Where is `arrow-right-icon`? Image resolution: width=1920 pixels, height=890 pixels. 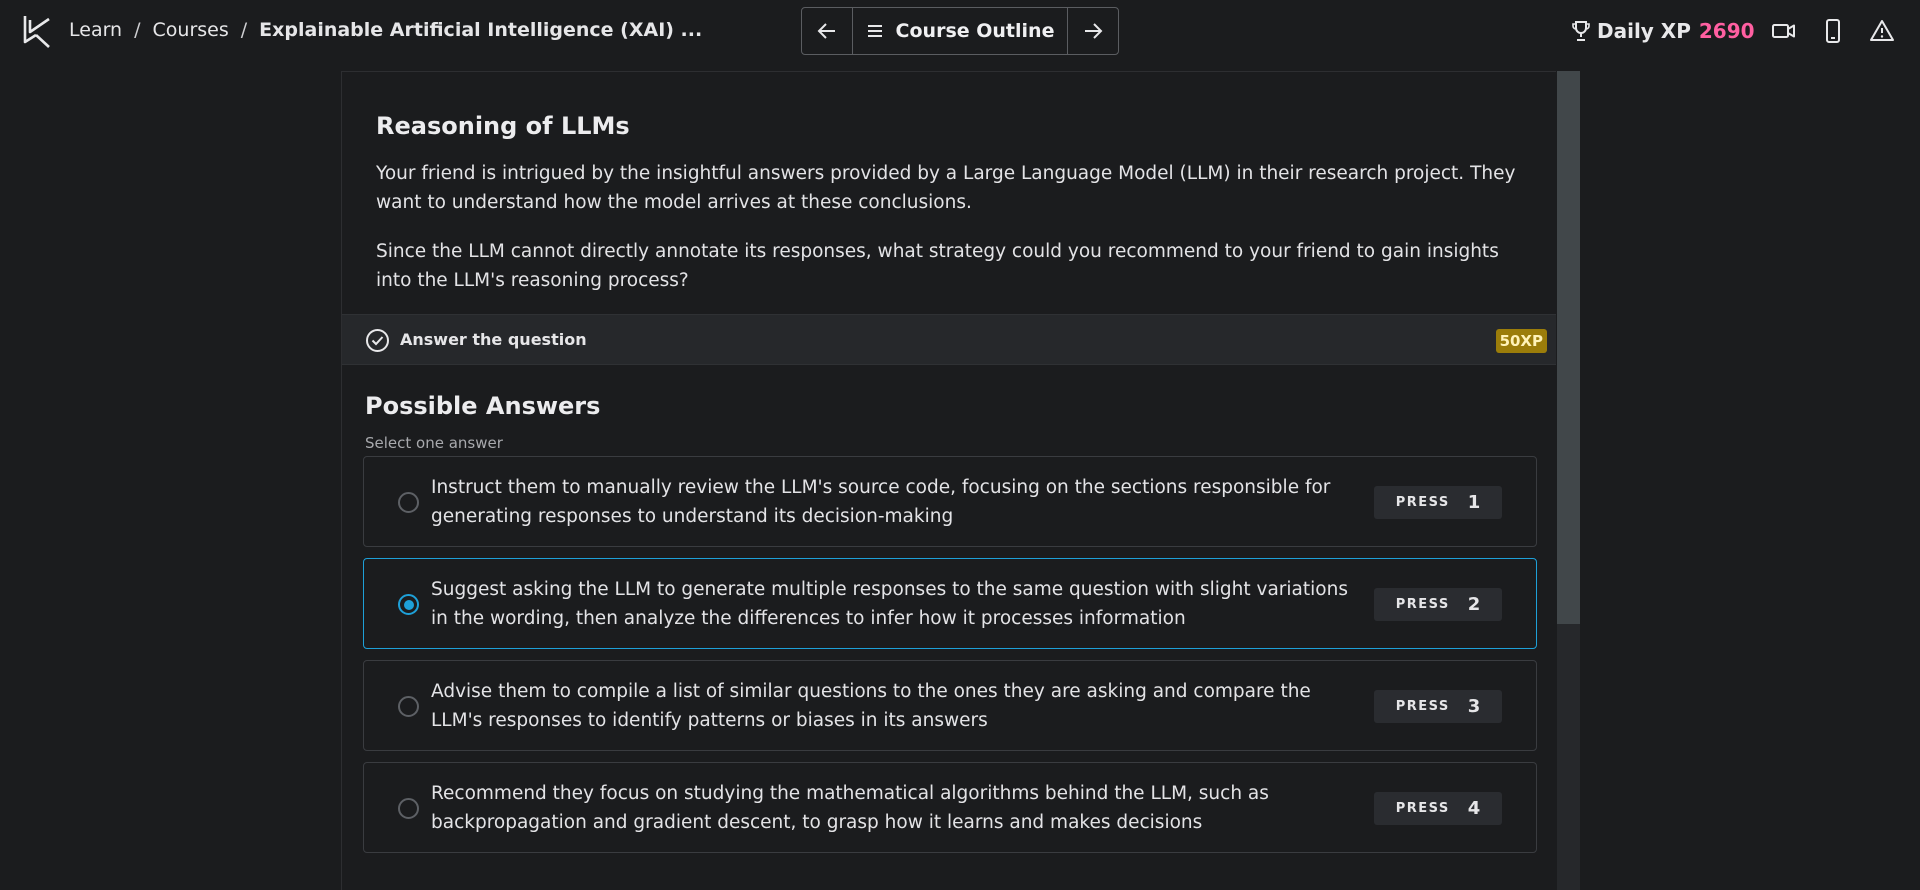
arrow-right-icon is located at coordinates (1094, 31).